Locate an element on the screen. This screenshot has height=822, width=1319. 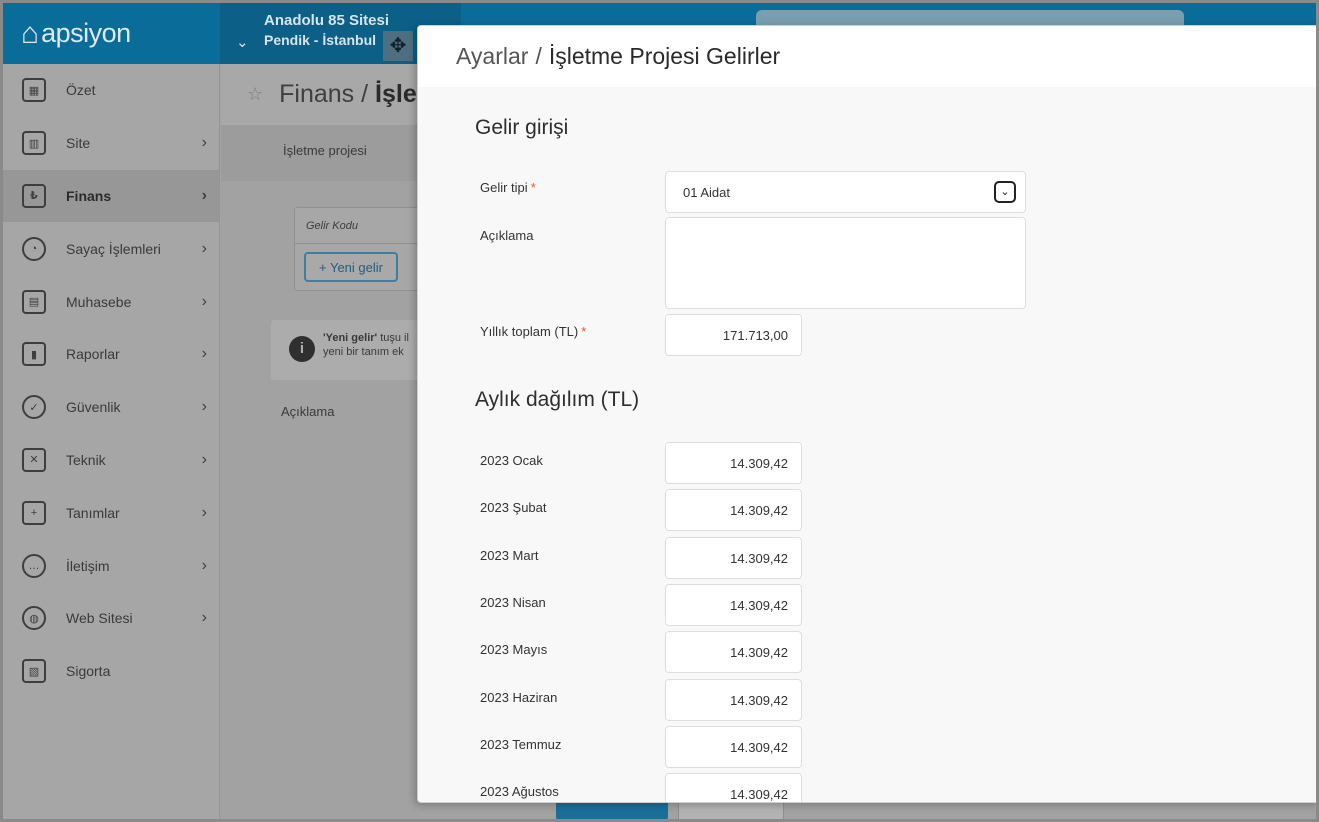
sidebar-item: ✕ Teknik › is located at coordinates (111, 460).